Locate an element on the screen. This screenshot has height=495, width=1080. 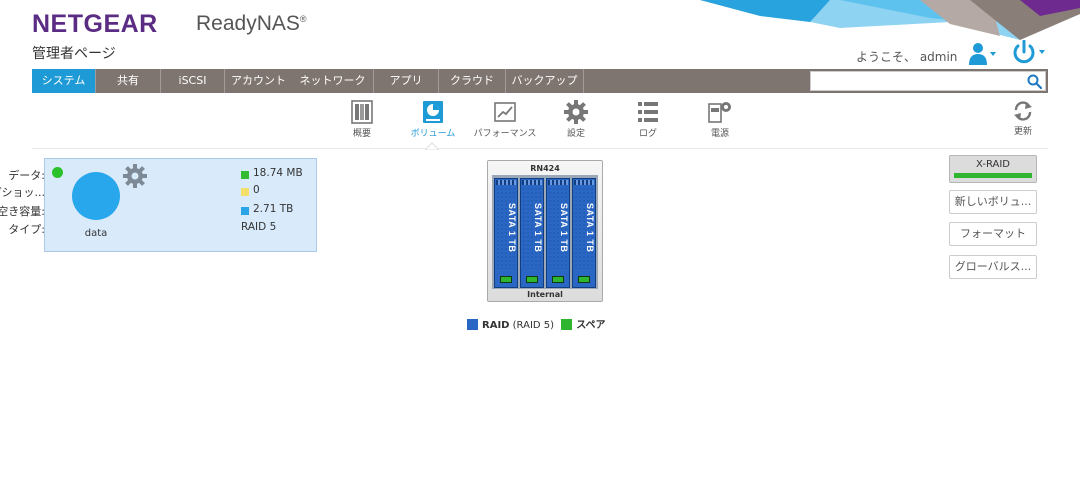
raid-legend-label: RAID is located at coordinates (496, 325).